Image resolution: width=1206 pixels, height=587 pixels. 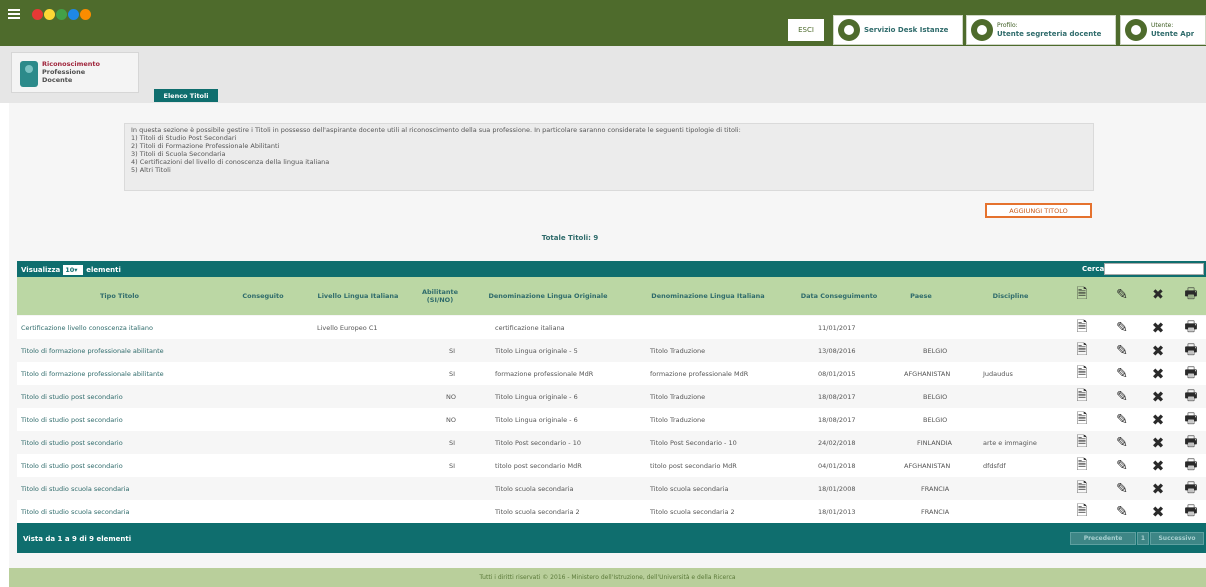 I want to click on col-conseguito: Conseguito, so click(x=263, y=296).